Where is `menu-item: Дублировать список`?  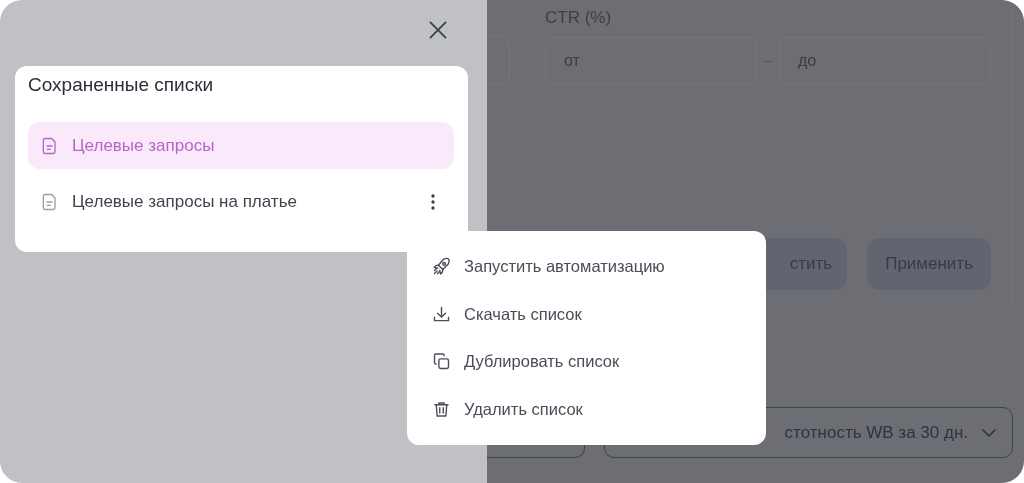 menu-item: Дублировать список is located at coordinates (586, 362).